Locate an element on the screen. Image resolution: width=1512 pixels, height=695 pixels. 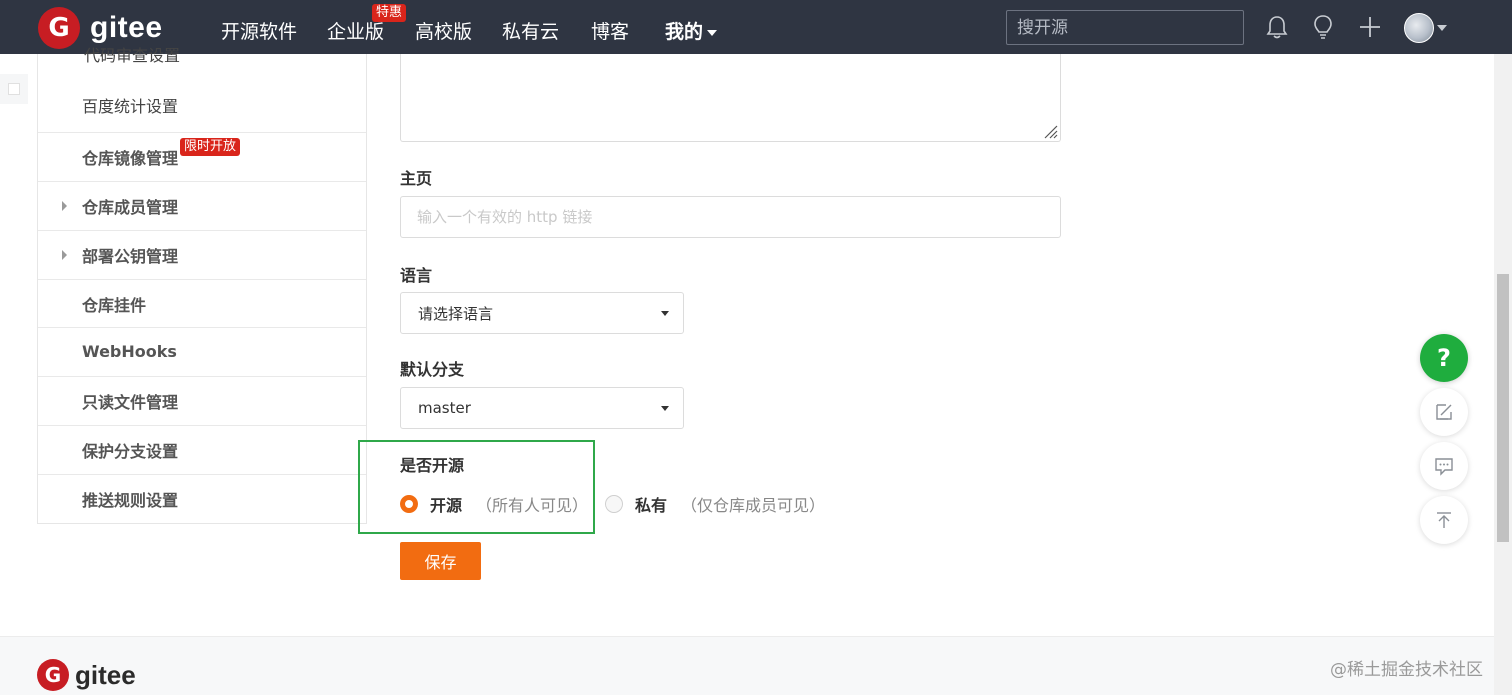
footer-brand-name: gitee is located at coordinates (105, 674).